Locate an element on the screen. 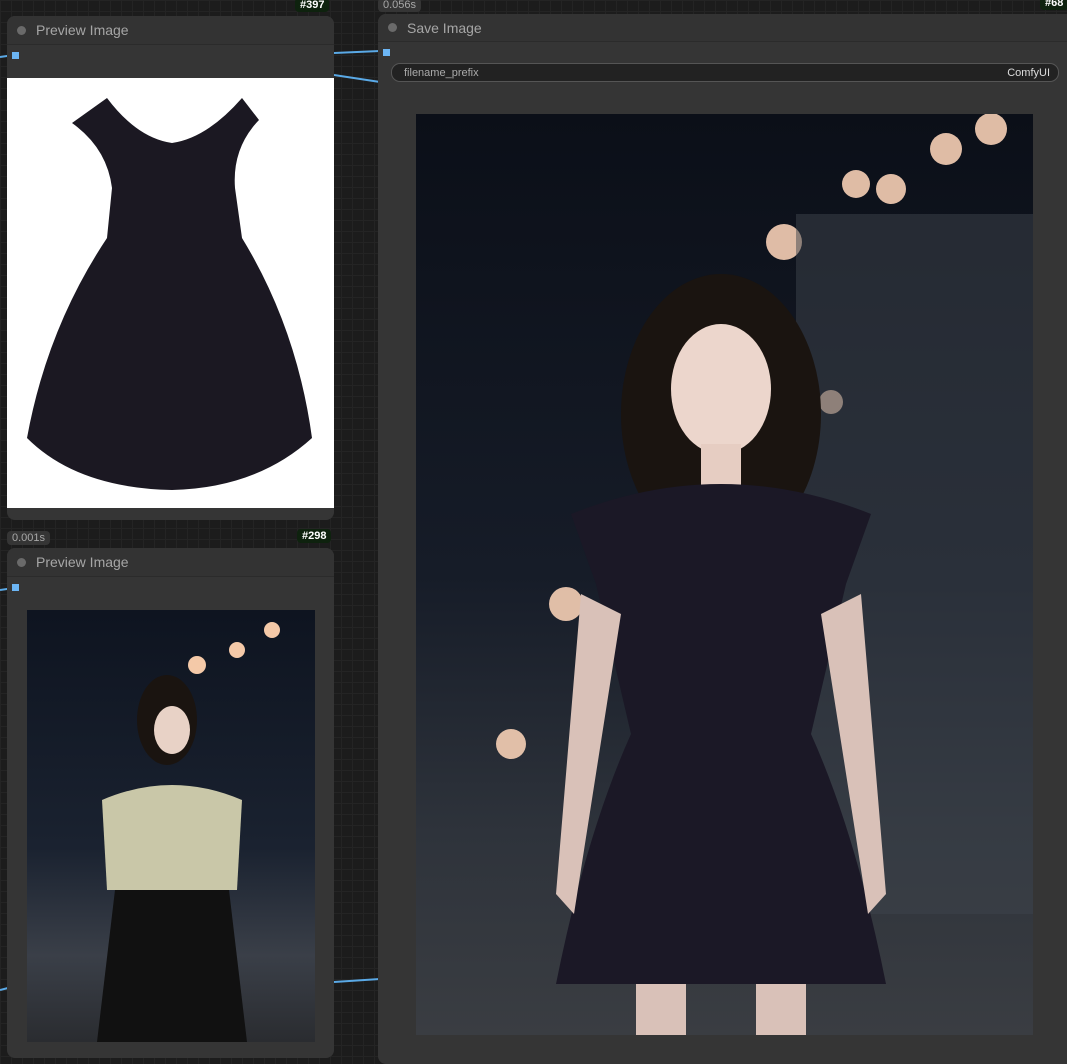 This screenshot has width=1067, height=1064. node-id-badge: #298 is located at coordinates (314, 536).